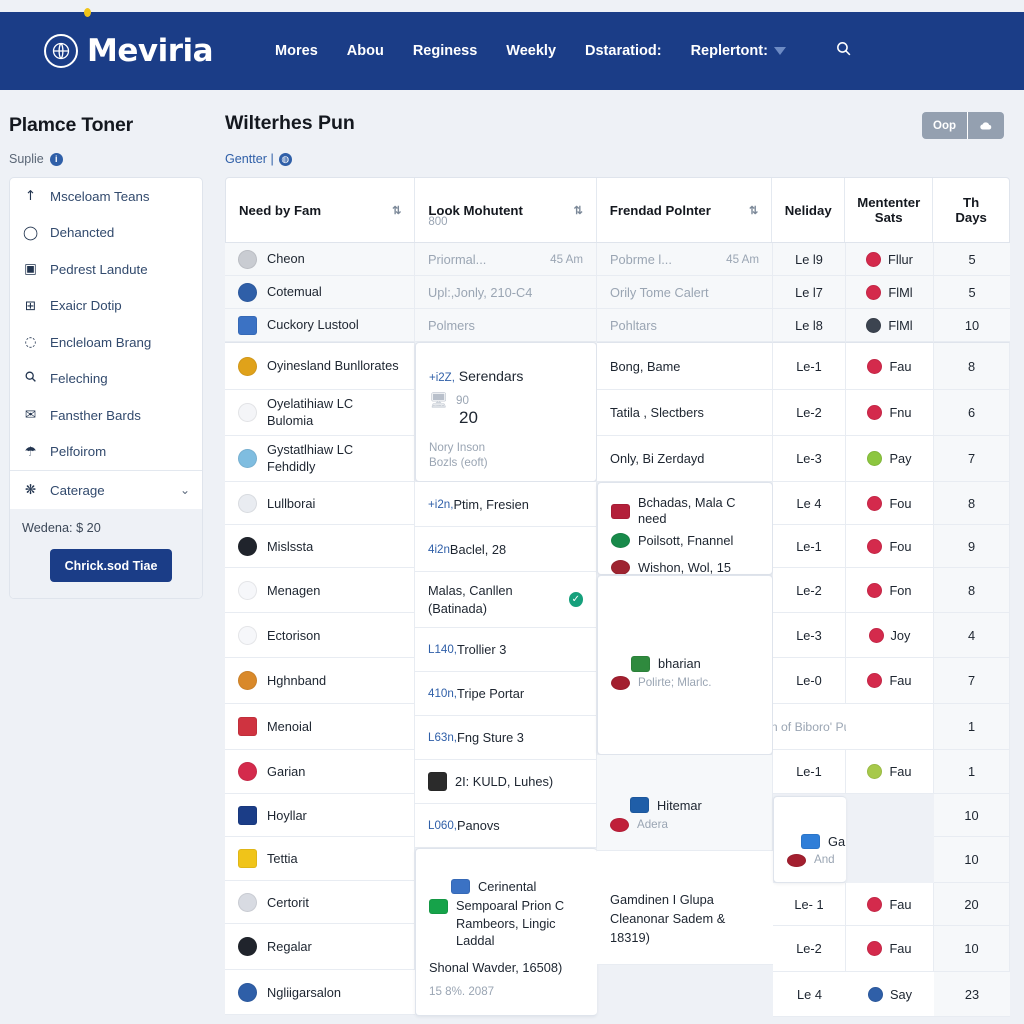 The width and height of the screenshot is (1024, 1024). Describe the element at coordinates (443, 649) in the screenshot. I see `cell-prefix: L140,` at that location.